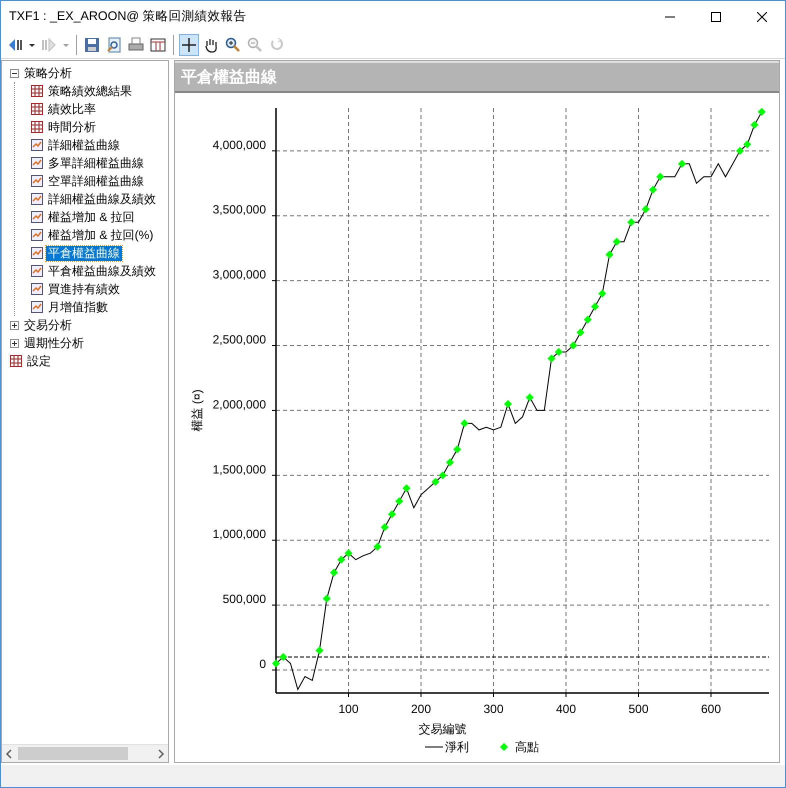 Image resolution: width=786 pixels, height=788 pixels. Describe the element at coordinates (102, 271) in the screenshot. I see `tree-item: 平倉權益曲線及績效` at that location.